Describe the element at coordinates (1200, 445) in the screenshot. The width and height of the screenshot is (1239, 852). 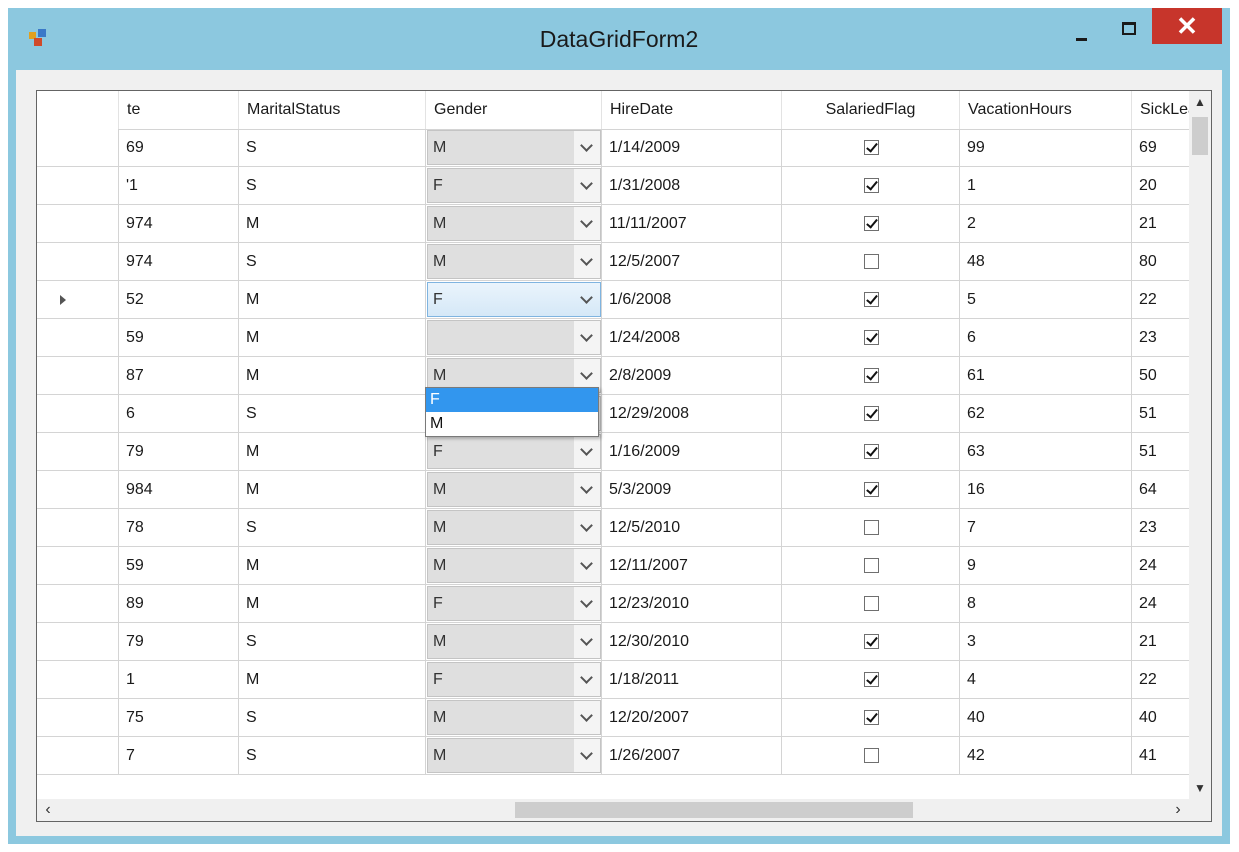
I see `vertical-scrollbar: ▲ ▼` at that location.